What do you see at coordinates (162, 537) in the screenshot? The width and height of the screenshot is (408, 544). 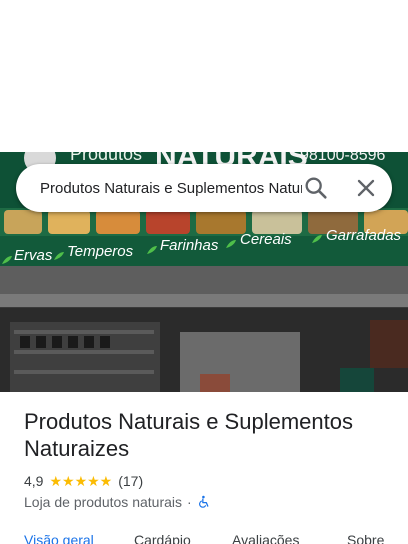 I see `tab-menu: Cardápio` at bounding box center [162, 537].